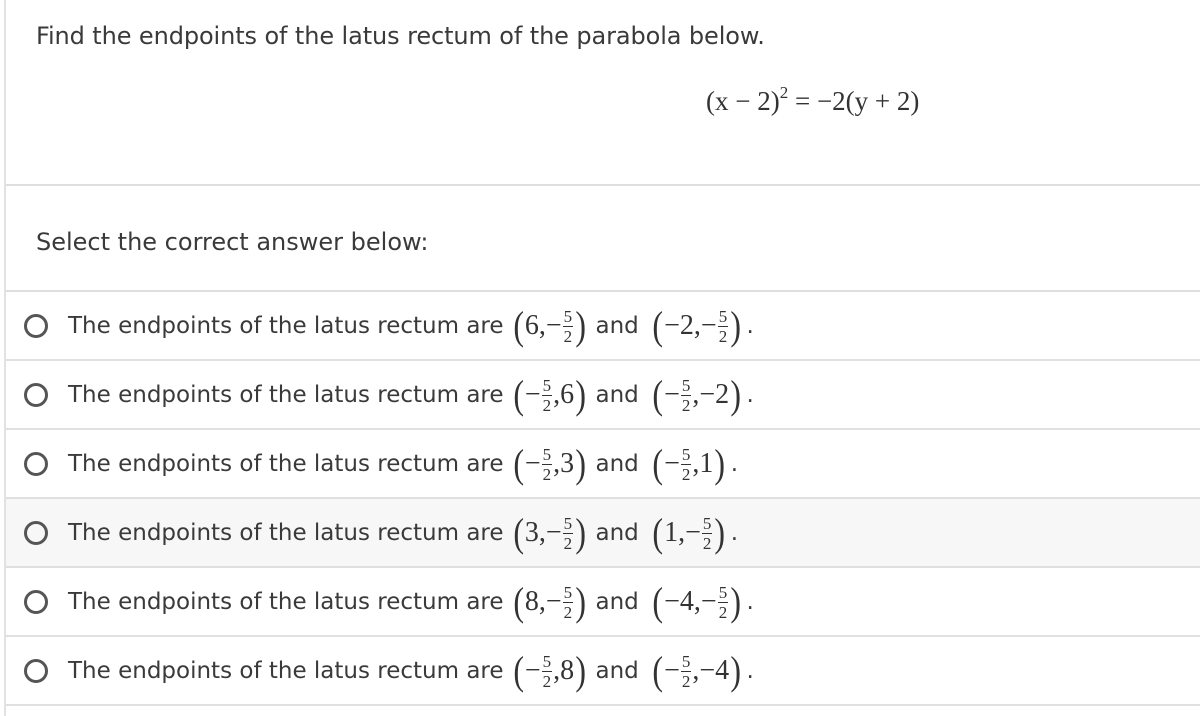  I want to click on endpoint-2: (1, −5 2), so click(689, 532).